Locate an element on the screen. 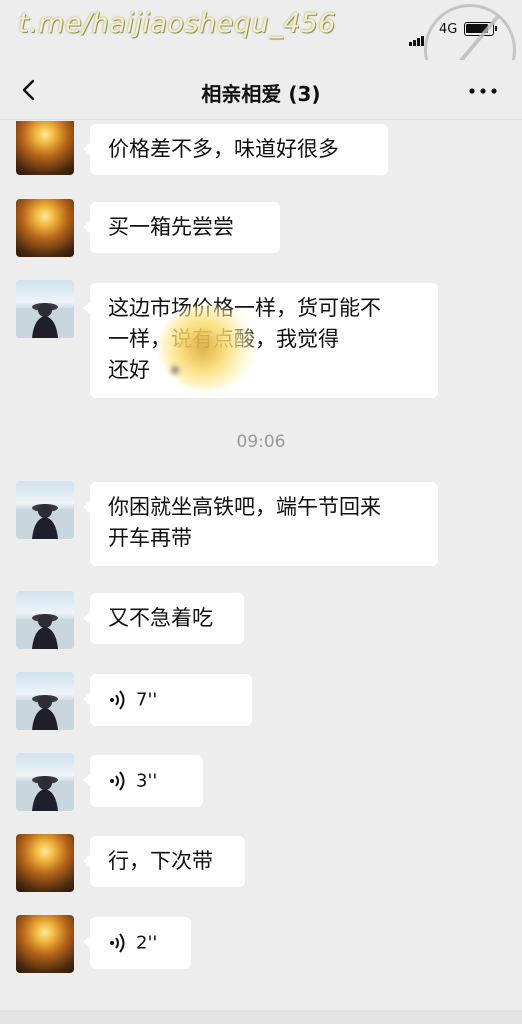  nav-bar: 相亲相爱 (3) is located at coordinates (261, 90).